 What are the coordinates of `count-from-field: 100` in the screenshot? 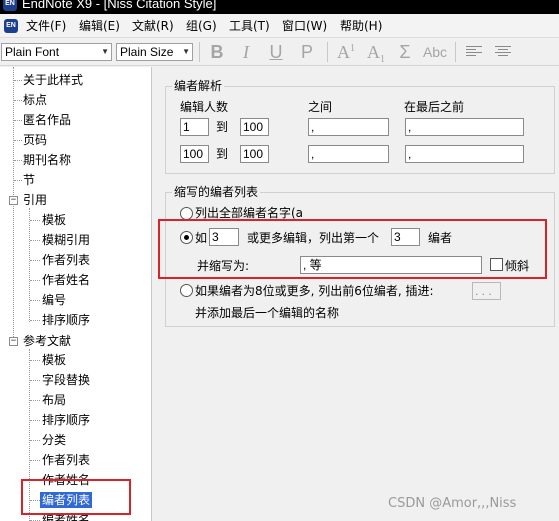 It's located at (194, 154).